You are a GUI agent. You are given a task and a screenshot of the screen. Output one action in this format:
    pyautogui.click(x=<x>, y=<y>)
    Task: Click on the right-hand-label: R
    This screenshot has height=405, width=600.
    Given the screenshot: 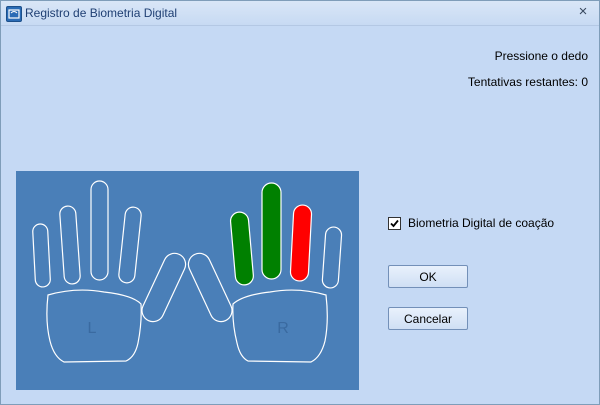 What is the action you would take?
    pyautogui.click(x=283, y=328)
    